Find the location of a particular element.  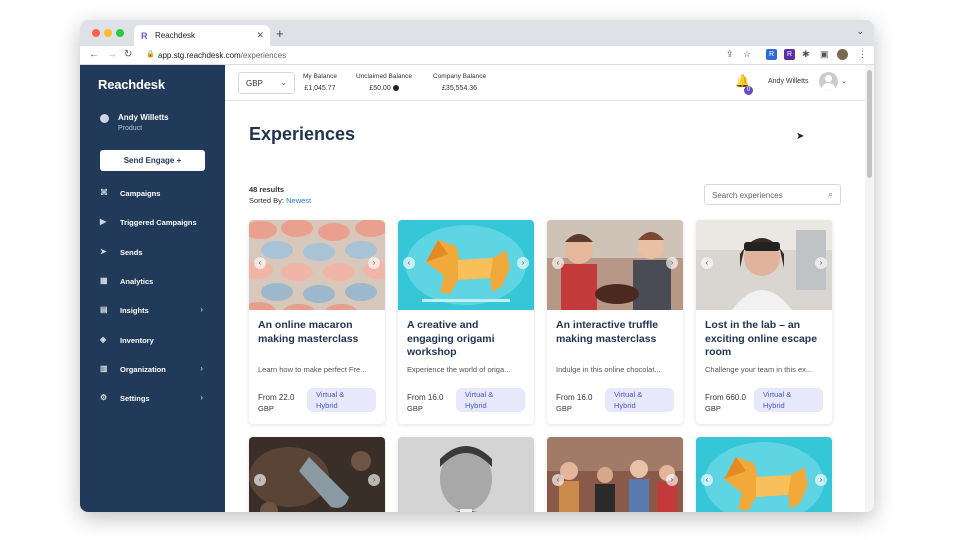

company-balance-value: £35,554.36 is located at coordinates (460, 88).